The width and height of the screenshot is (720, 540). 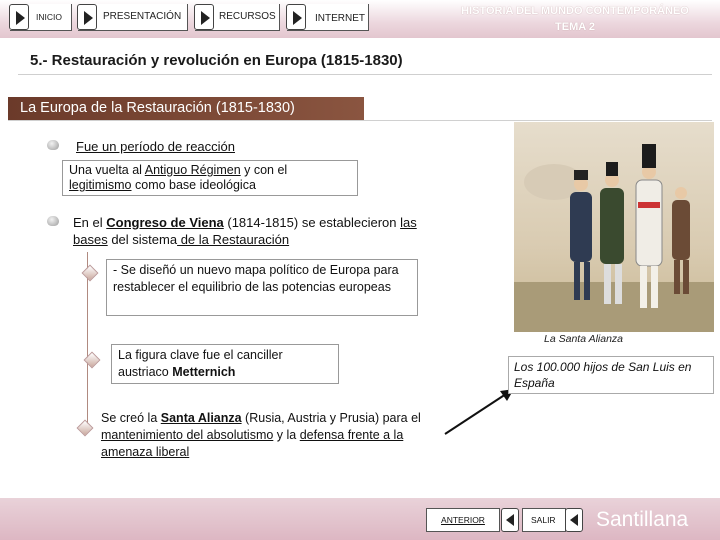 What do you see at coordinates (49, 17) in the screenshot?
I see `nav-inicio-label: INICIO` at bounding box center [49, 17].